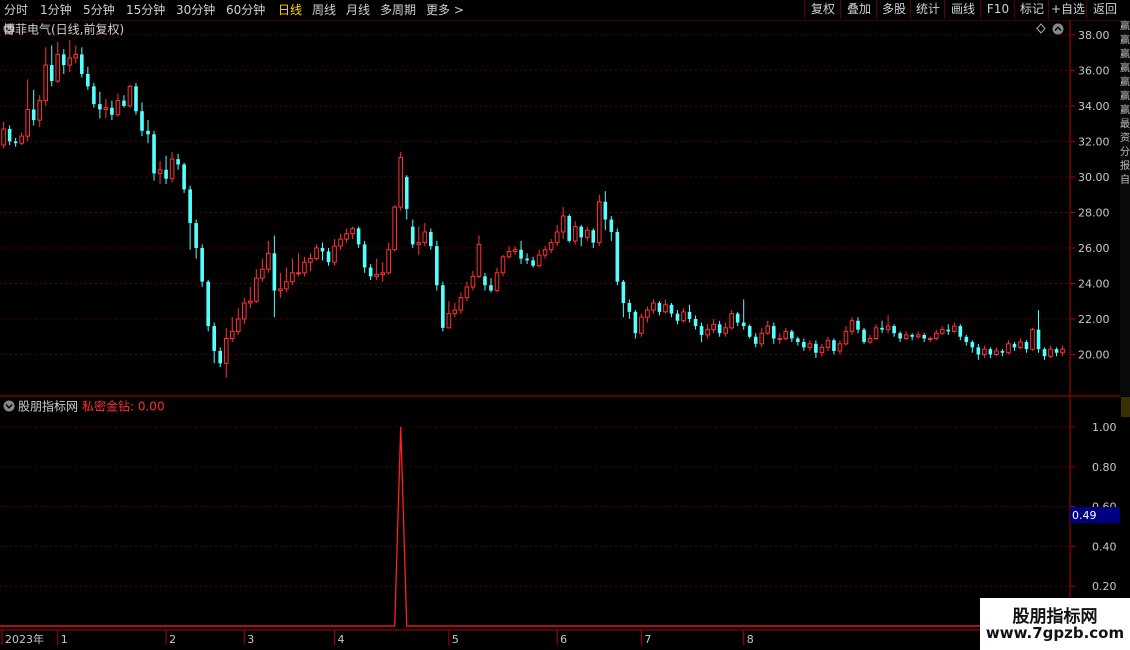  I want to click on period-tab-intraday: 分时, so click(16, 10).